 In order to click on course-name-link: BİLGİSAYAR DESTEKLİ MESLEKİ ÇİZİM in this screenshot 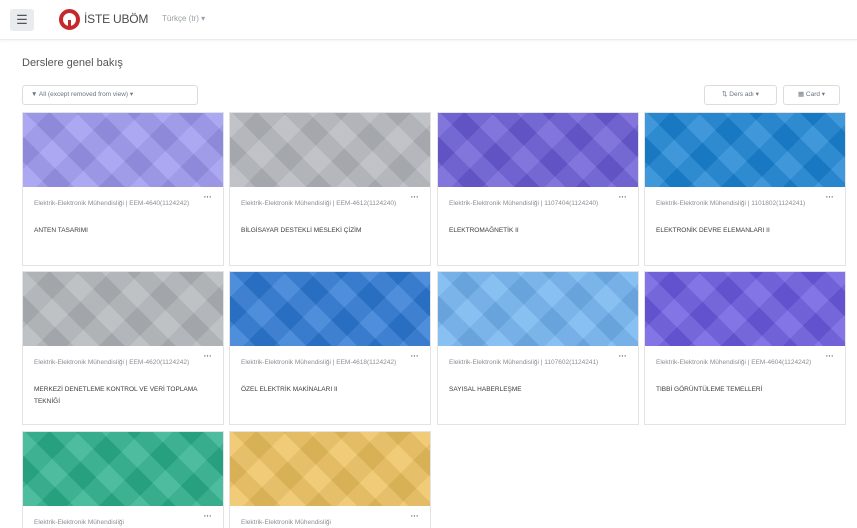, I will do `click(326, 231)`.